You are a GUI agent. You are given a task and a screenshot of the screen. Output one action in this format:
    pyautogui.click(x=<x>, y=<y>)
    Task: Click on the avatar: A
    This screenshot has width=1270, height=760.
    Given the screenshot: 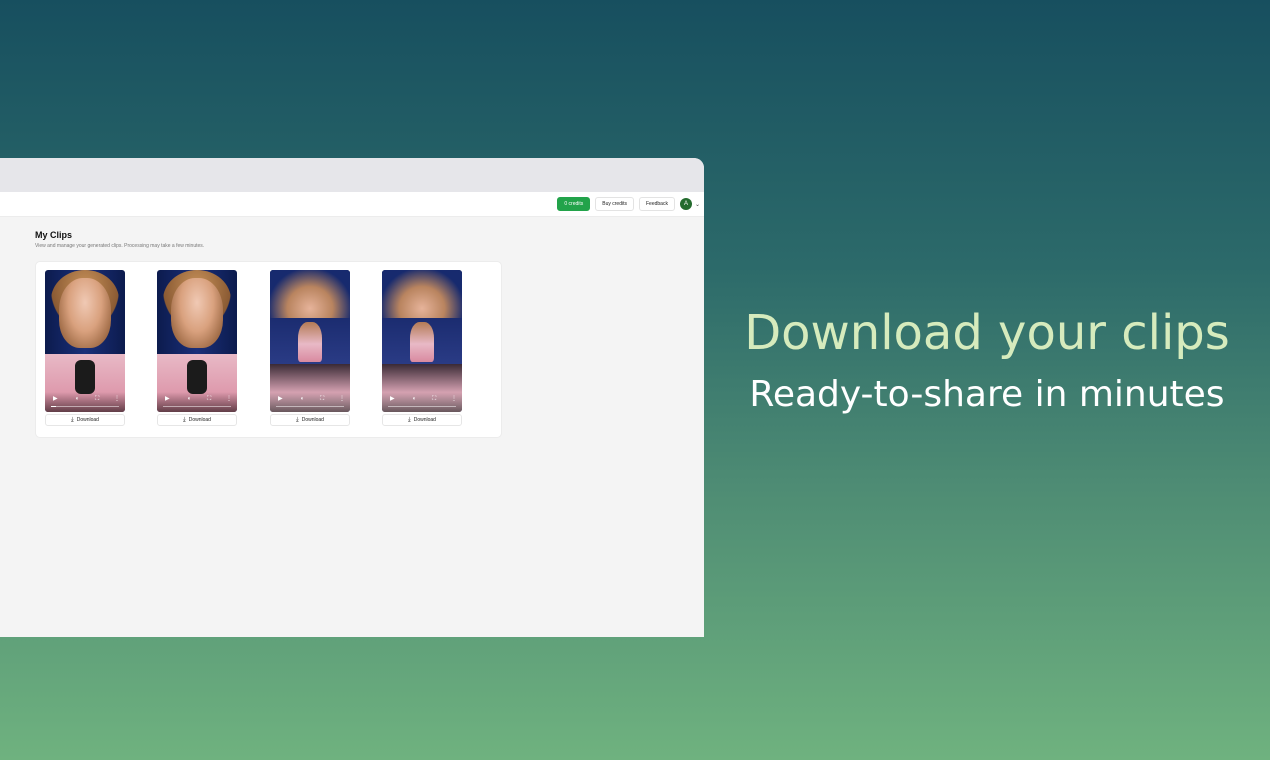 What is the action you would take?
    pyautogui.click(x=685, y=204)
    